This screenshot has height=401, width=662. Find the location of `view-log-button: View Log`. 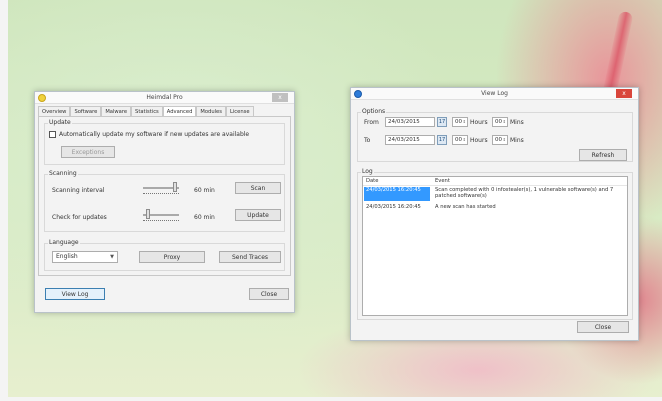

view-log-button: View Log is located at coordinates (75, 294).